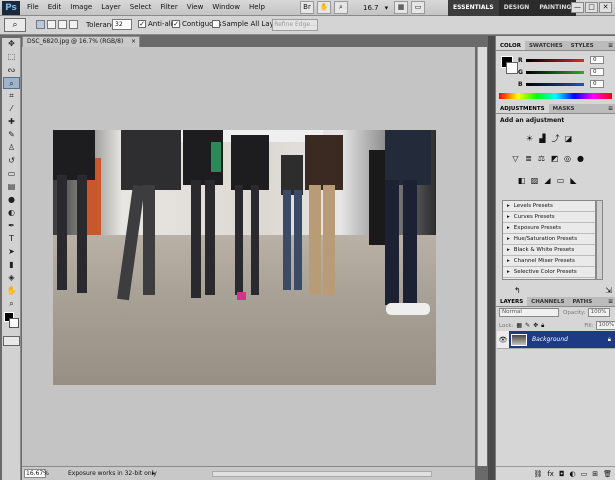 Image resolution: width=615 pixels, height=480 pixels. Describe the element at coordinates (141, 7) in the screenshot. I see `menu-select: Select` at that location.